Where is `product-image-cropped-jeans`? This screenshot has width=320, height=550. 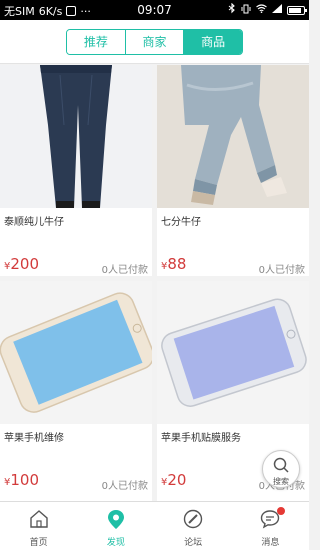 product-image-cropped-jeans is located at coordinates (233, 136).